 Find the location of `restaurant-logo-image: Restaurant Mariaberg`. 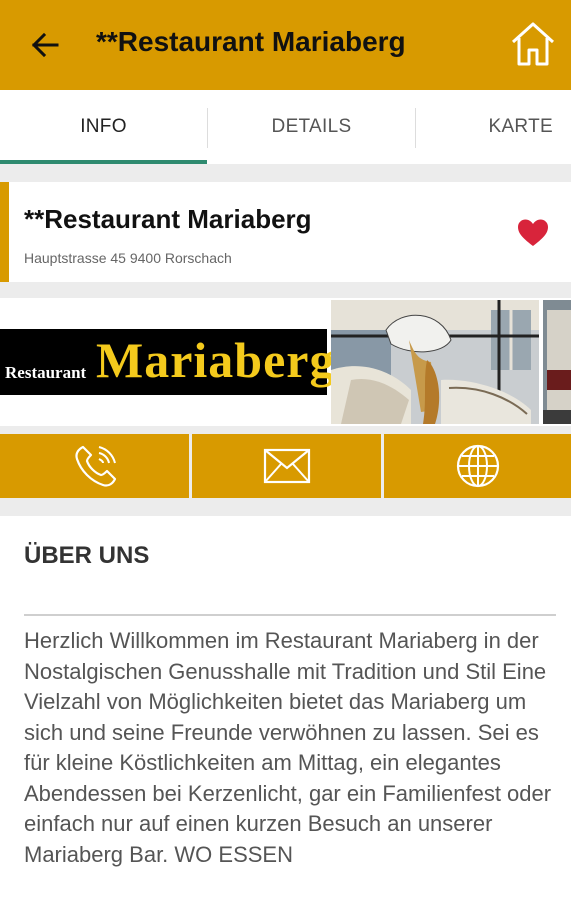

restaurant-logo-image: Restaurant Mariaberg is located at coordinates (167, 362).